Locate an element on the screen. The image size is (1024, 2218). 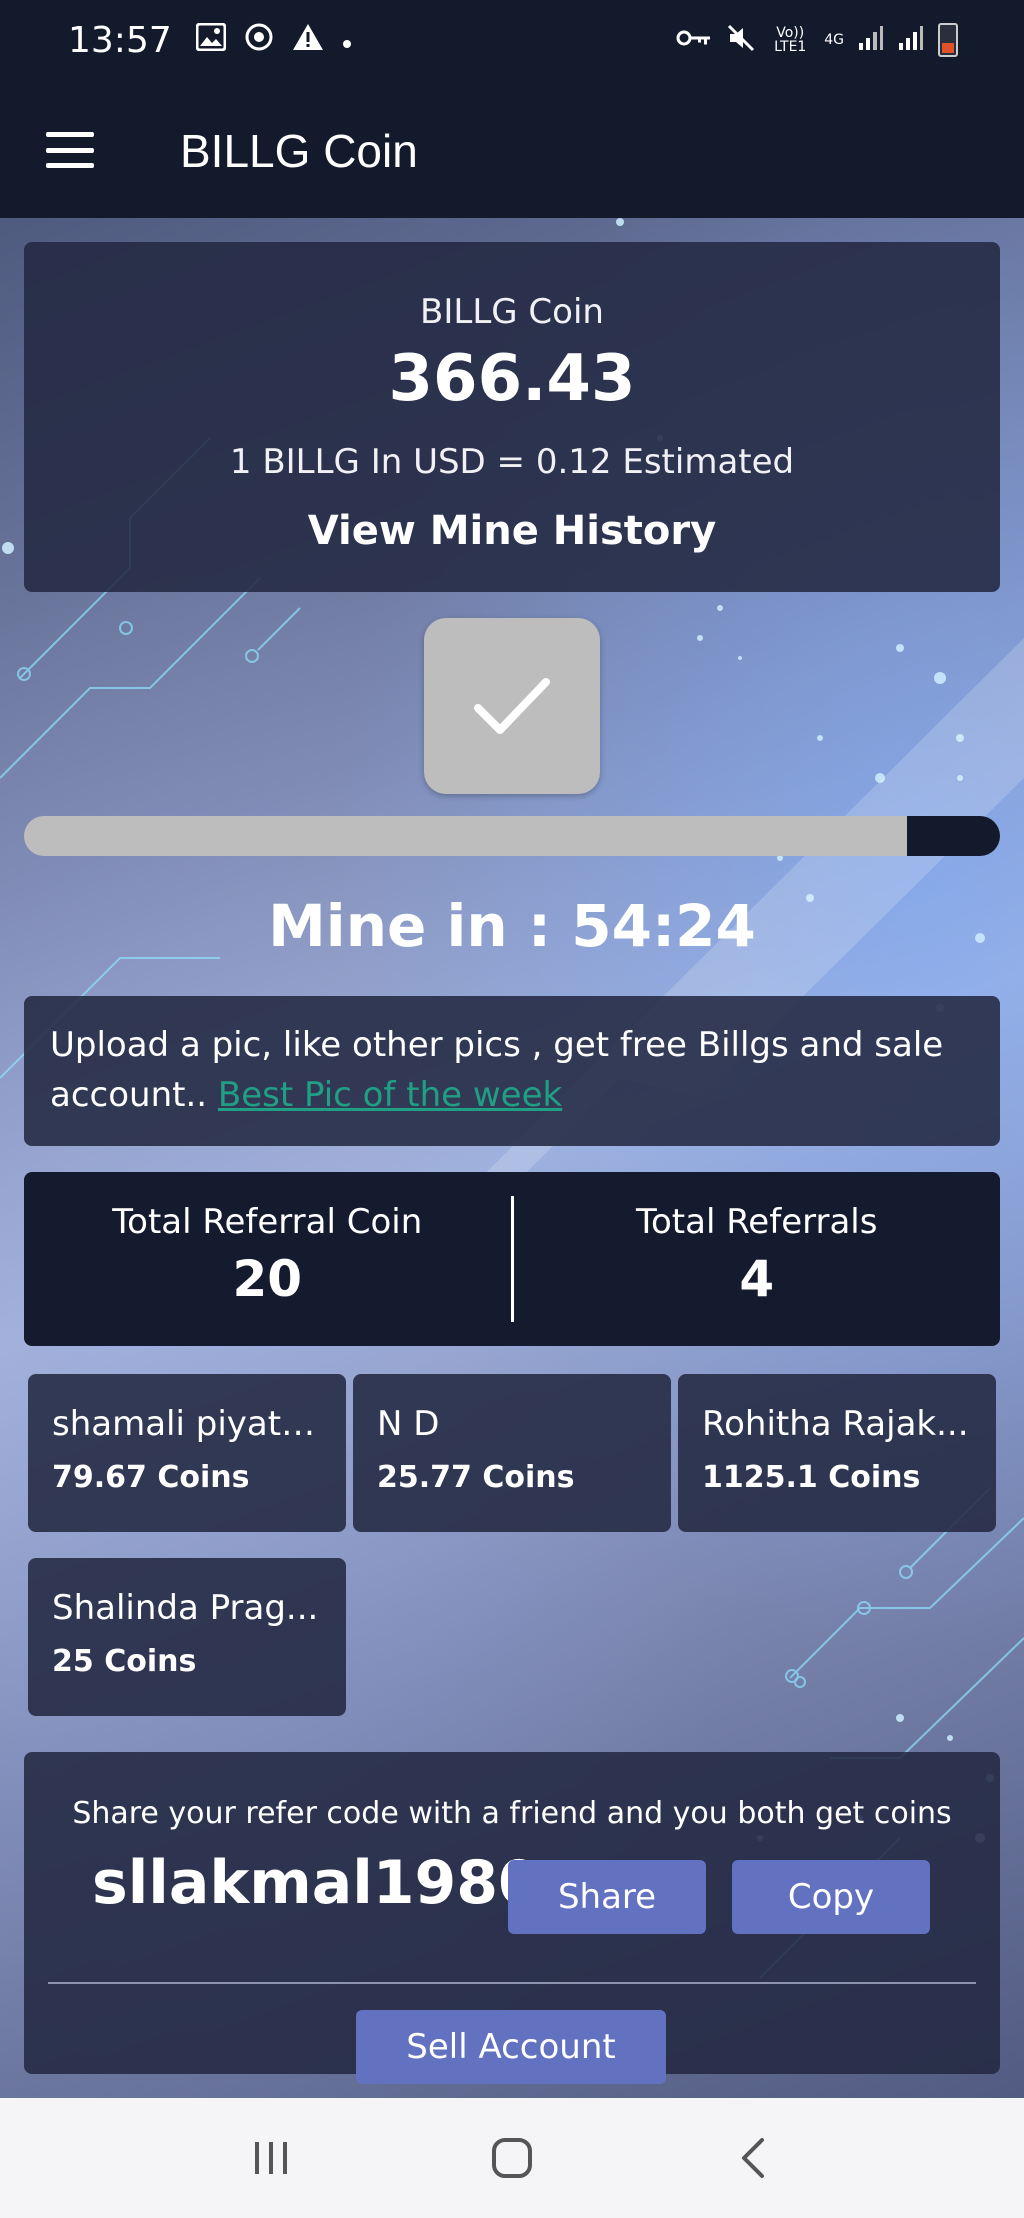
recent-apps-icon is located at coordinates (270, 2158).